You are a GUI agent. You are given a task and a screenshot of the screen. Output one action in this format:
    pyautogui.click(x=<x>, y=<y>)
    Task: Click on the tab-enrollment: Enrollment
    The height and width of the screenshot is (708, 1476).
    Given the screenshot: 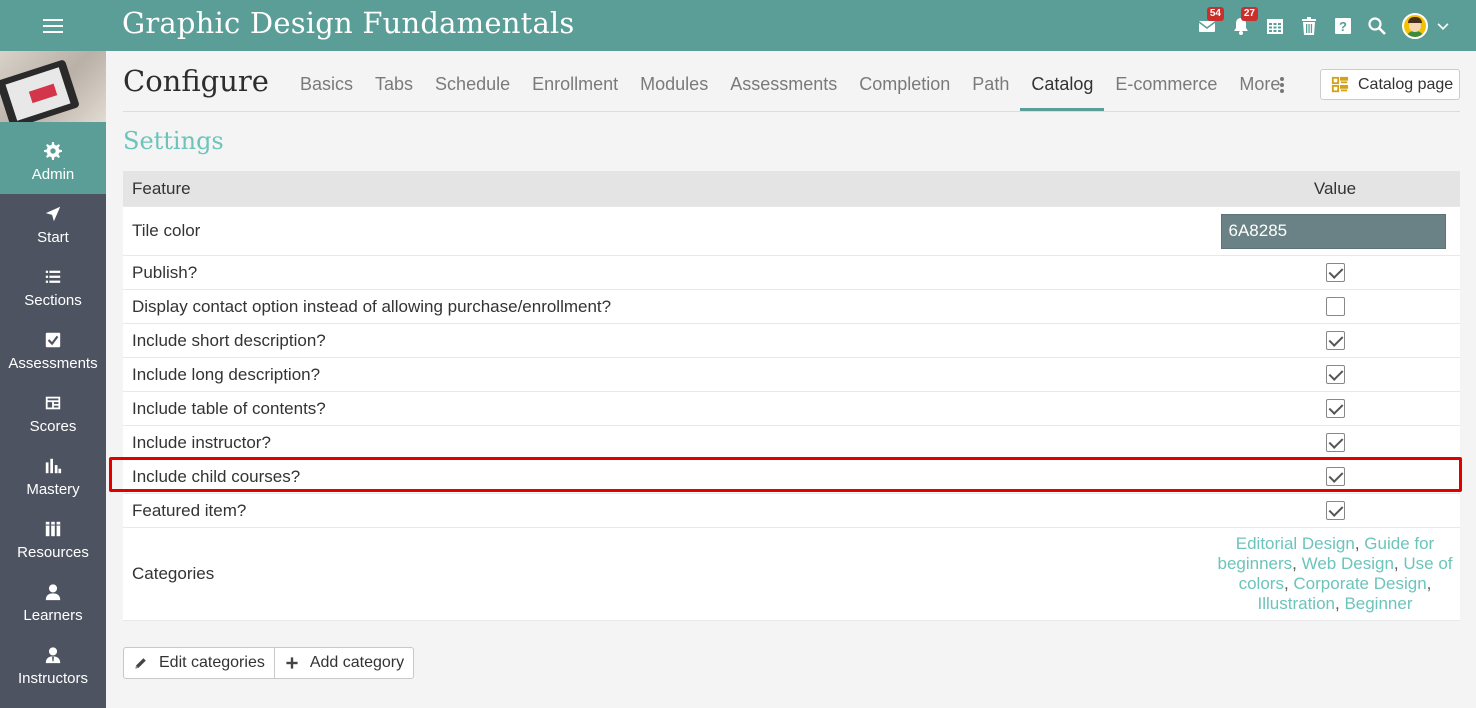 What is the action you would take?
    pyautogui.click(x=575, y=91)
    